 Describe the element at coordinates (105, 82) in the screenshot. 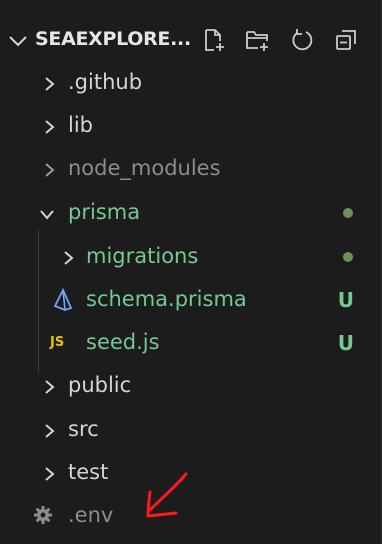

I see `tree-item-label: .github` at that location.